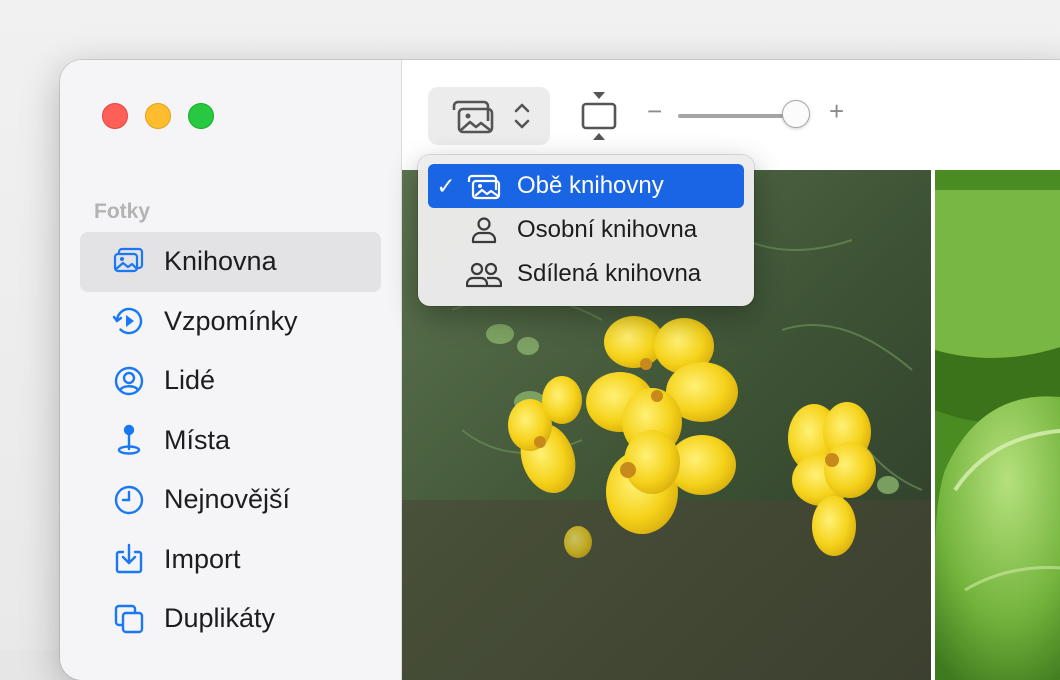  What do you see at coordinates (129, 619) in the screenshot?
I see `duplicates-icon` at bounding box center [129, 619].